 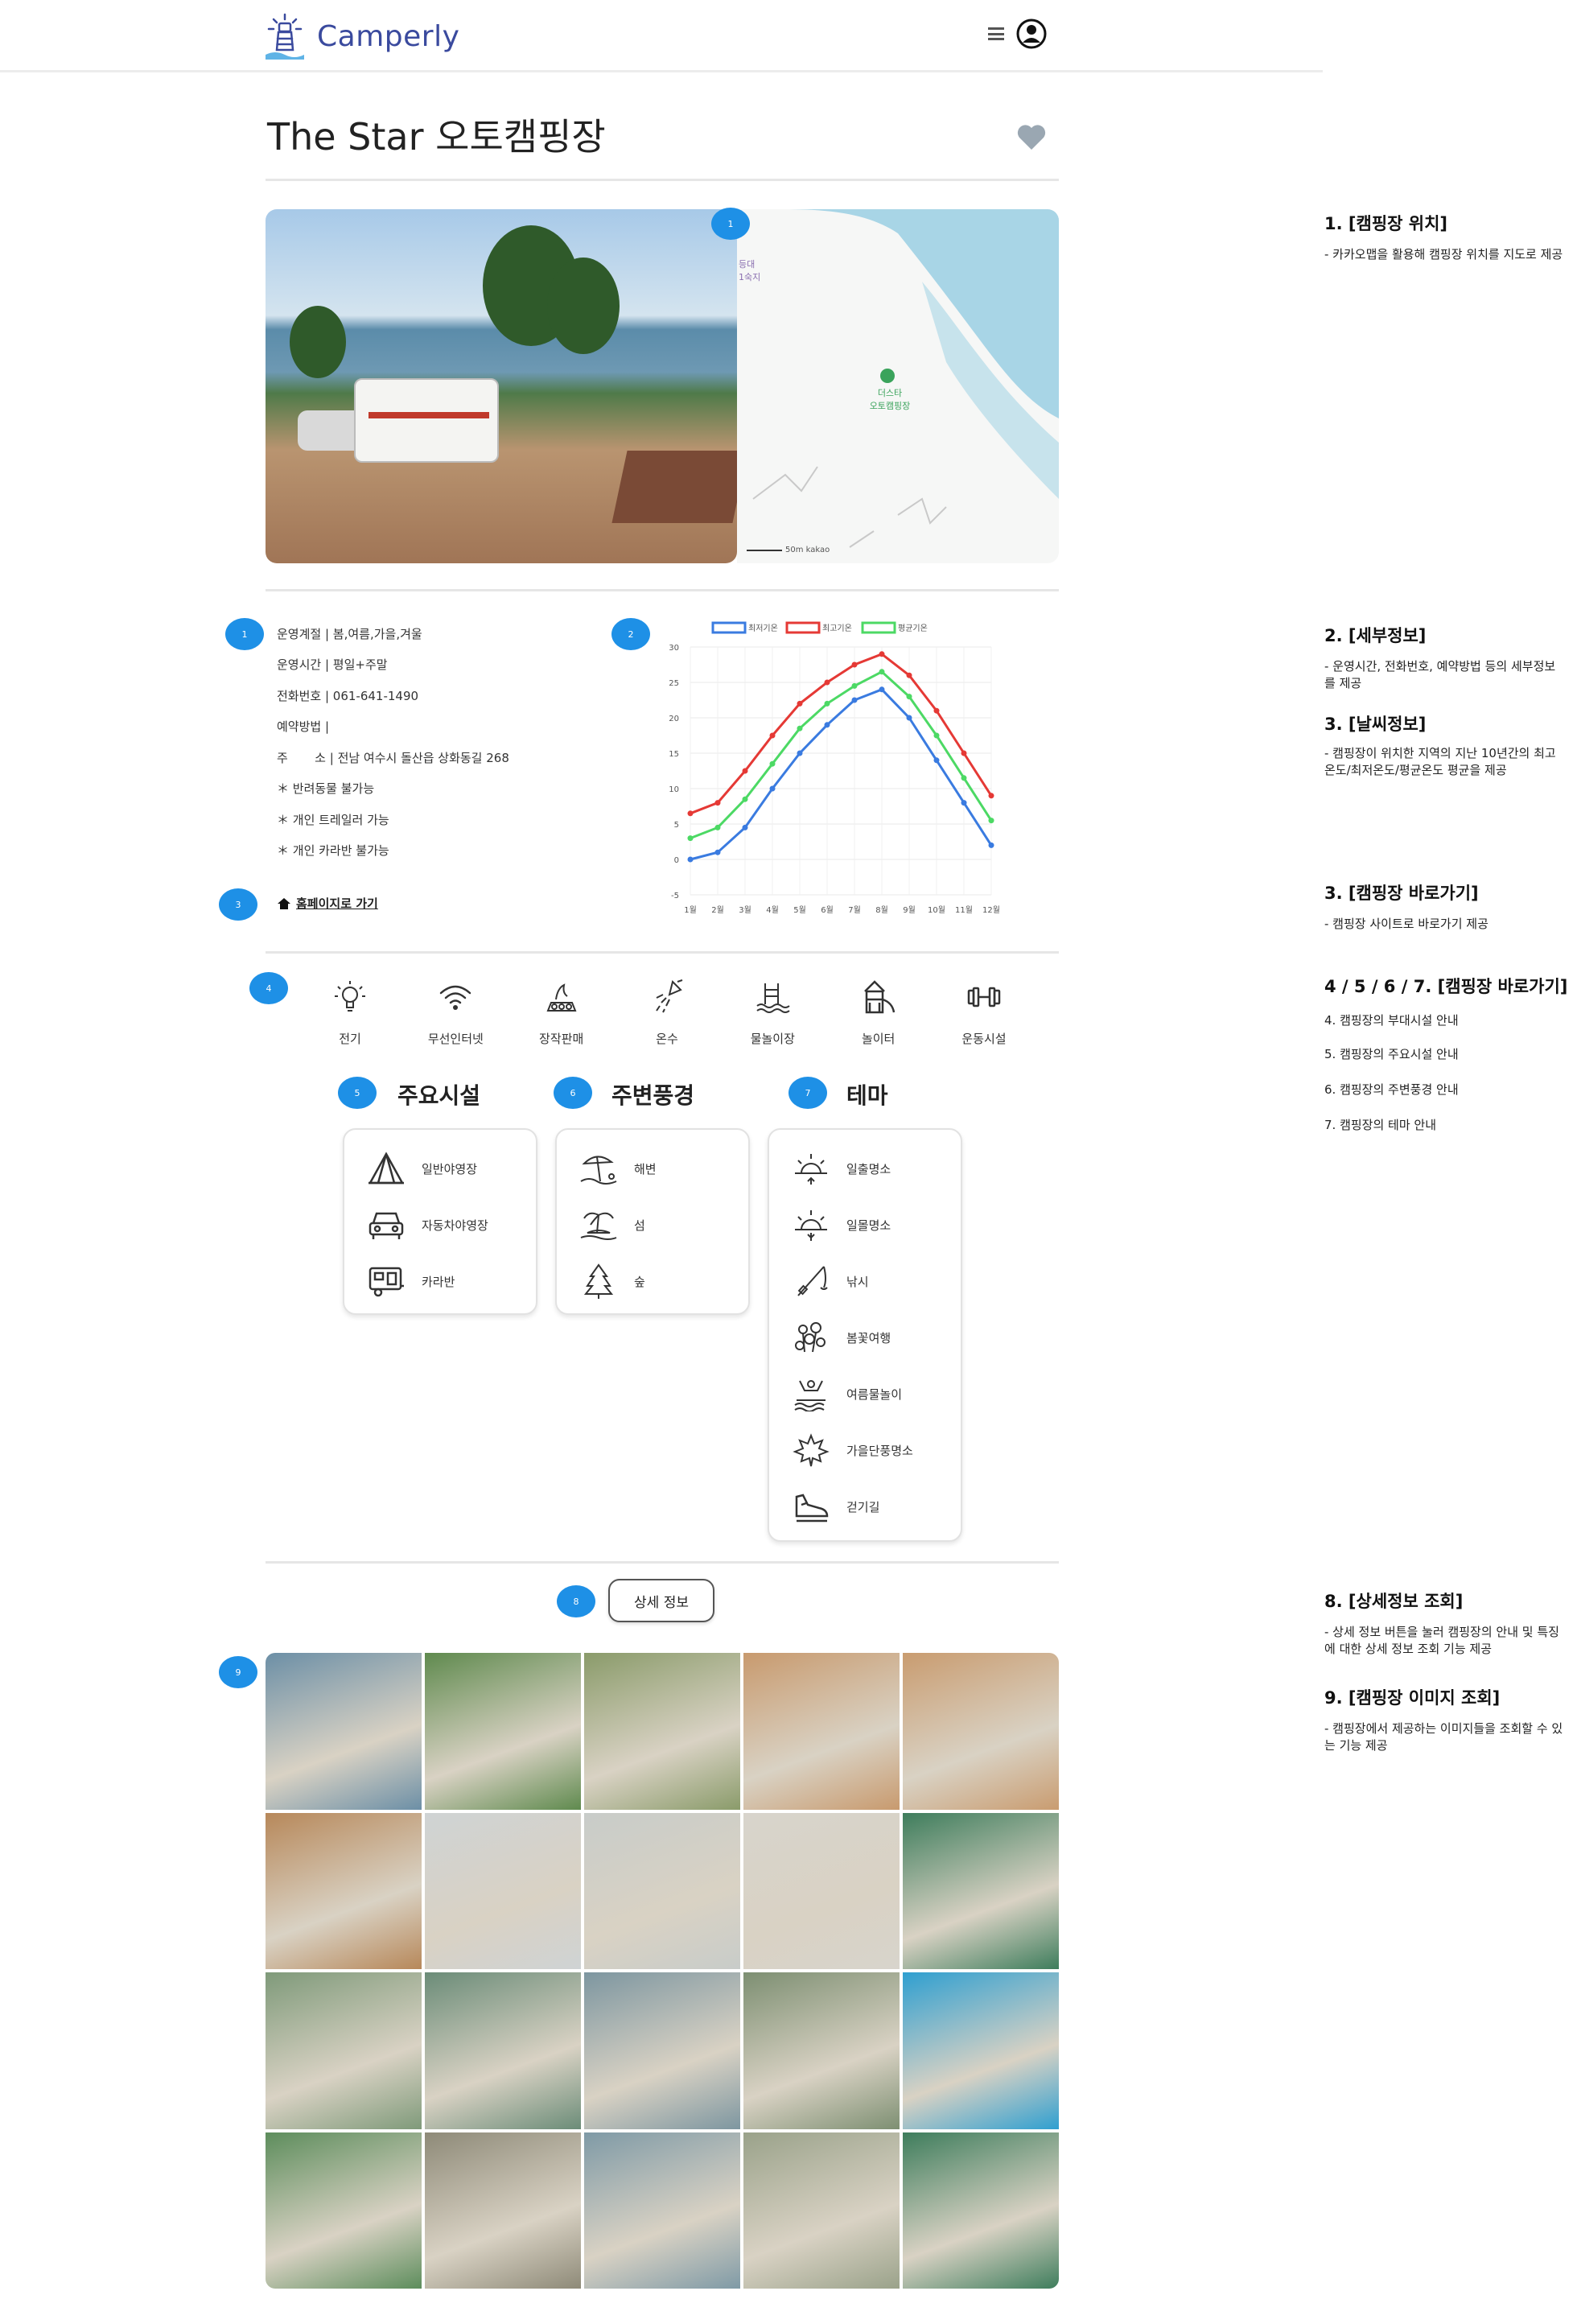 What do you see at coordinates (361, 36) in the screenshot?
I see `logo: Camperly` at bounding box center [361, 36].